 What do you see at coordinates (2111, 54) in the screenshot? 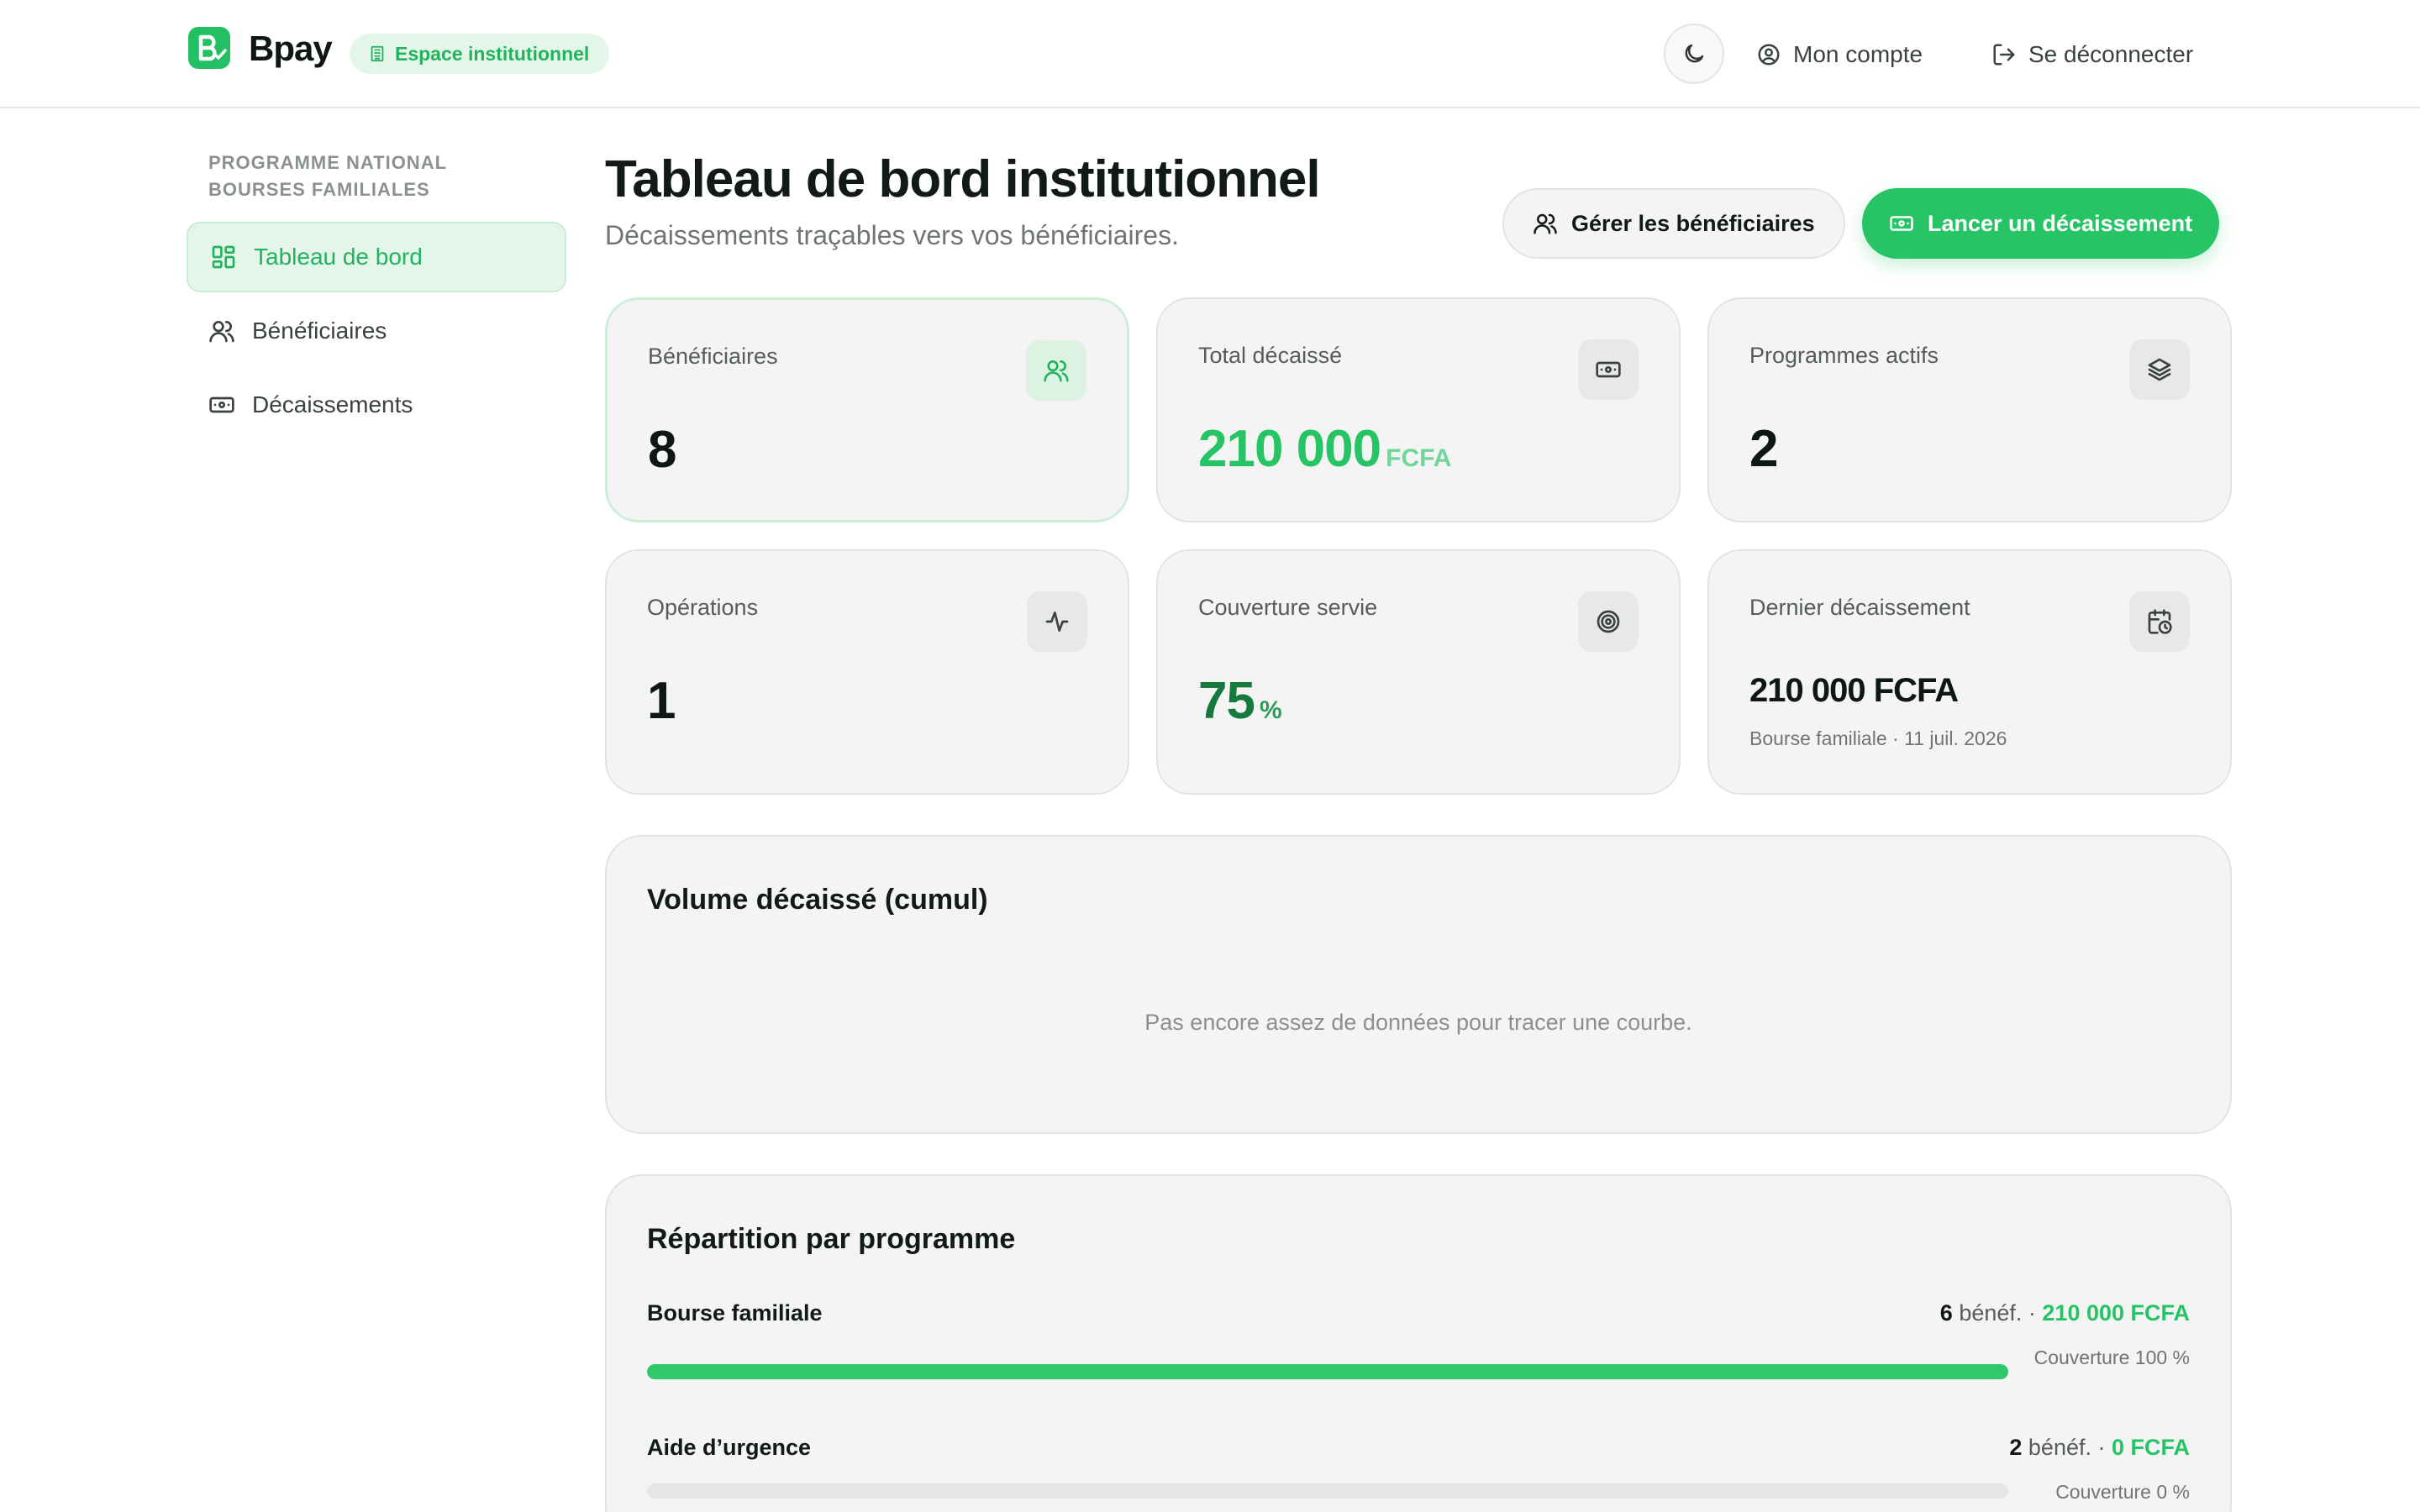
I see `logout-link-label: Se déconnecter` at bounding box center [2111, 54].